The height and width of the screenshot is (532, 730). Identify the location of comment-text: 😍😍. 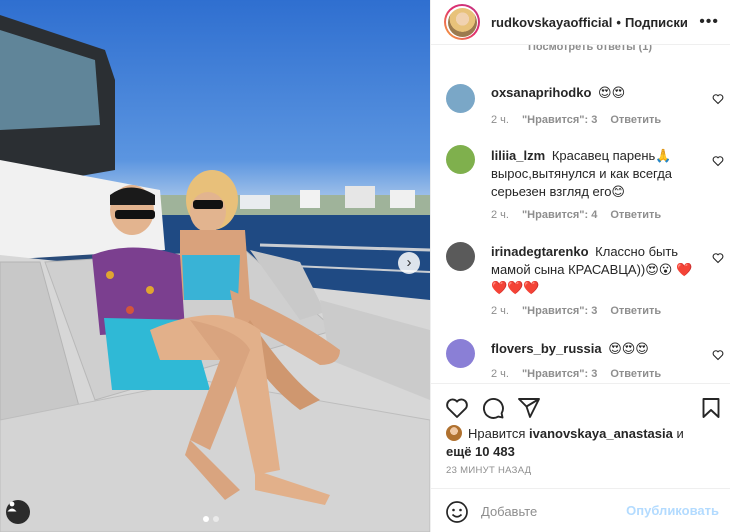
(612, 92).